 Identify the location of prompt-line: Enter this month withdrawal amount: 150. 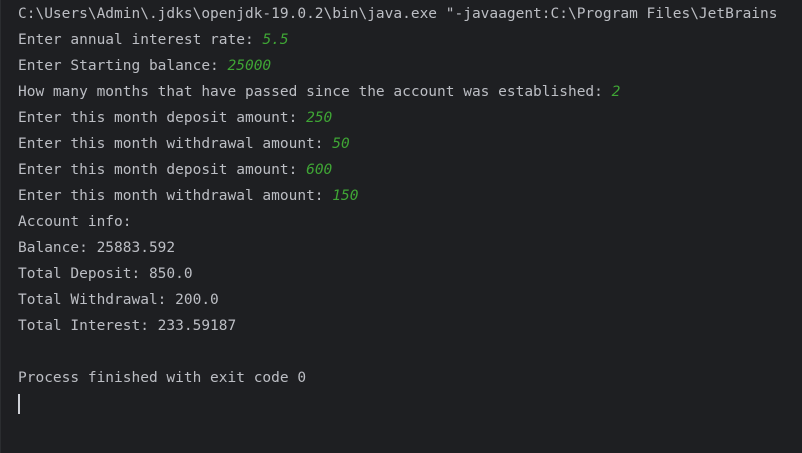
(188, 196).